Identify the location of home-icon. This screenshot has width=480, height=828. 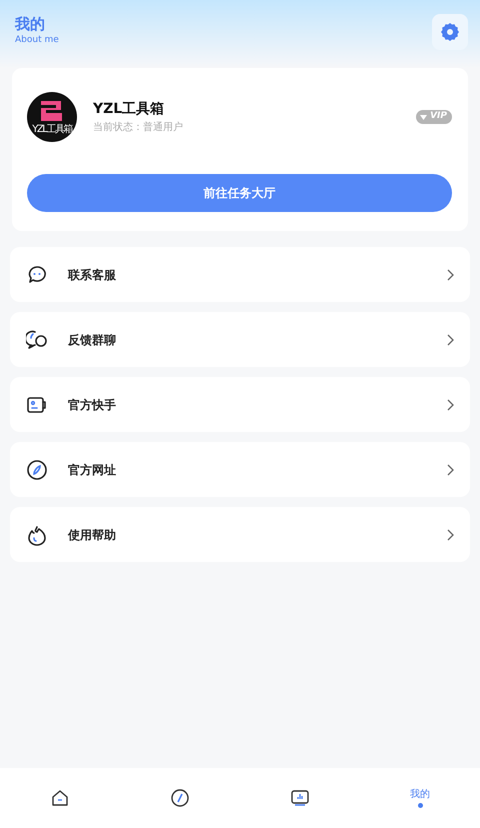
(60, 798).